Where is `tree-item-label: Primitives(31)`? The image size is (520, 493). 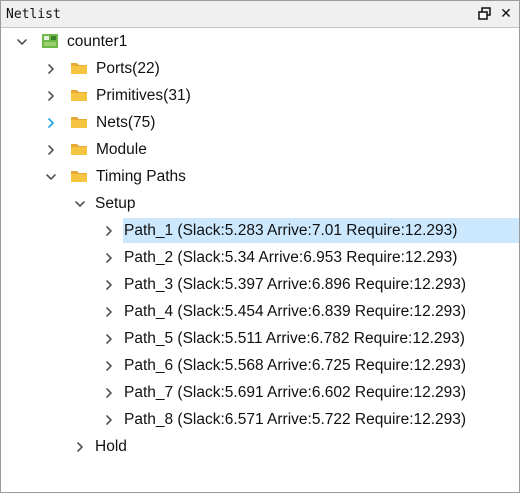
tree-item-label: Primitives(31) is located at coordinates (143, 95).